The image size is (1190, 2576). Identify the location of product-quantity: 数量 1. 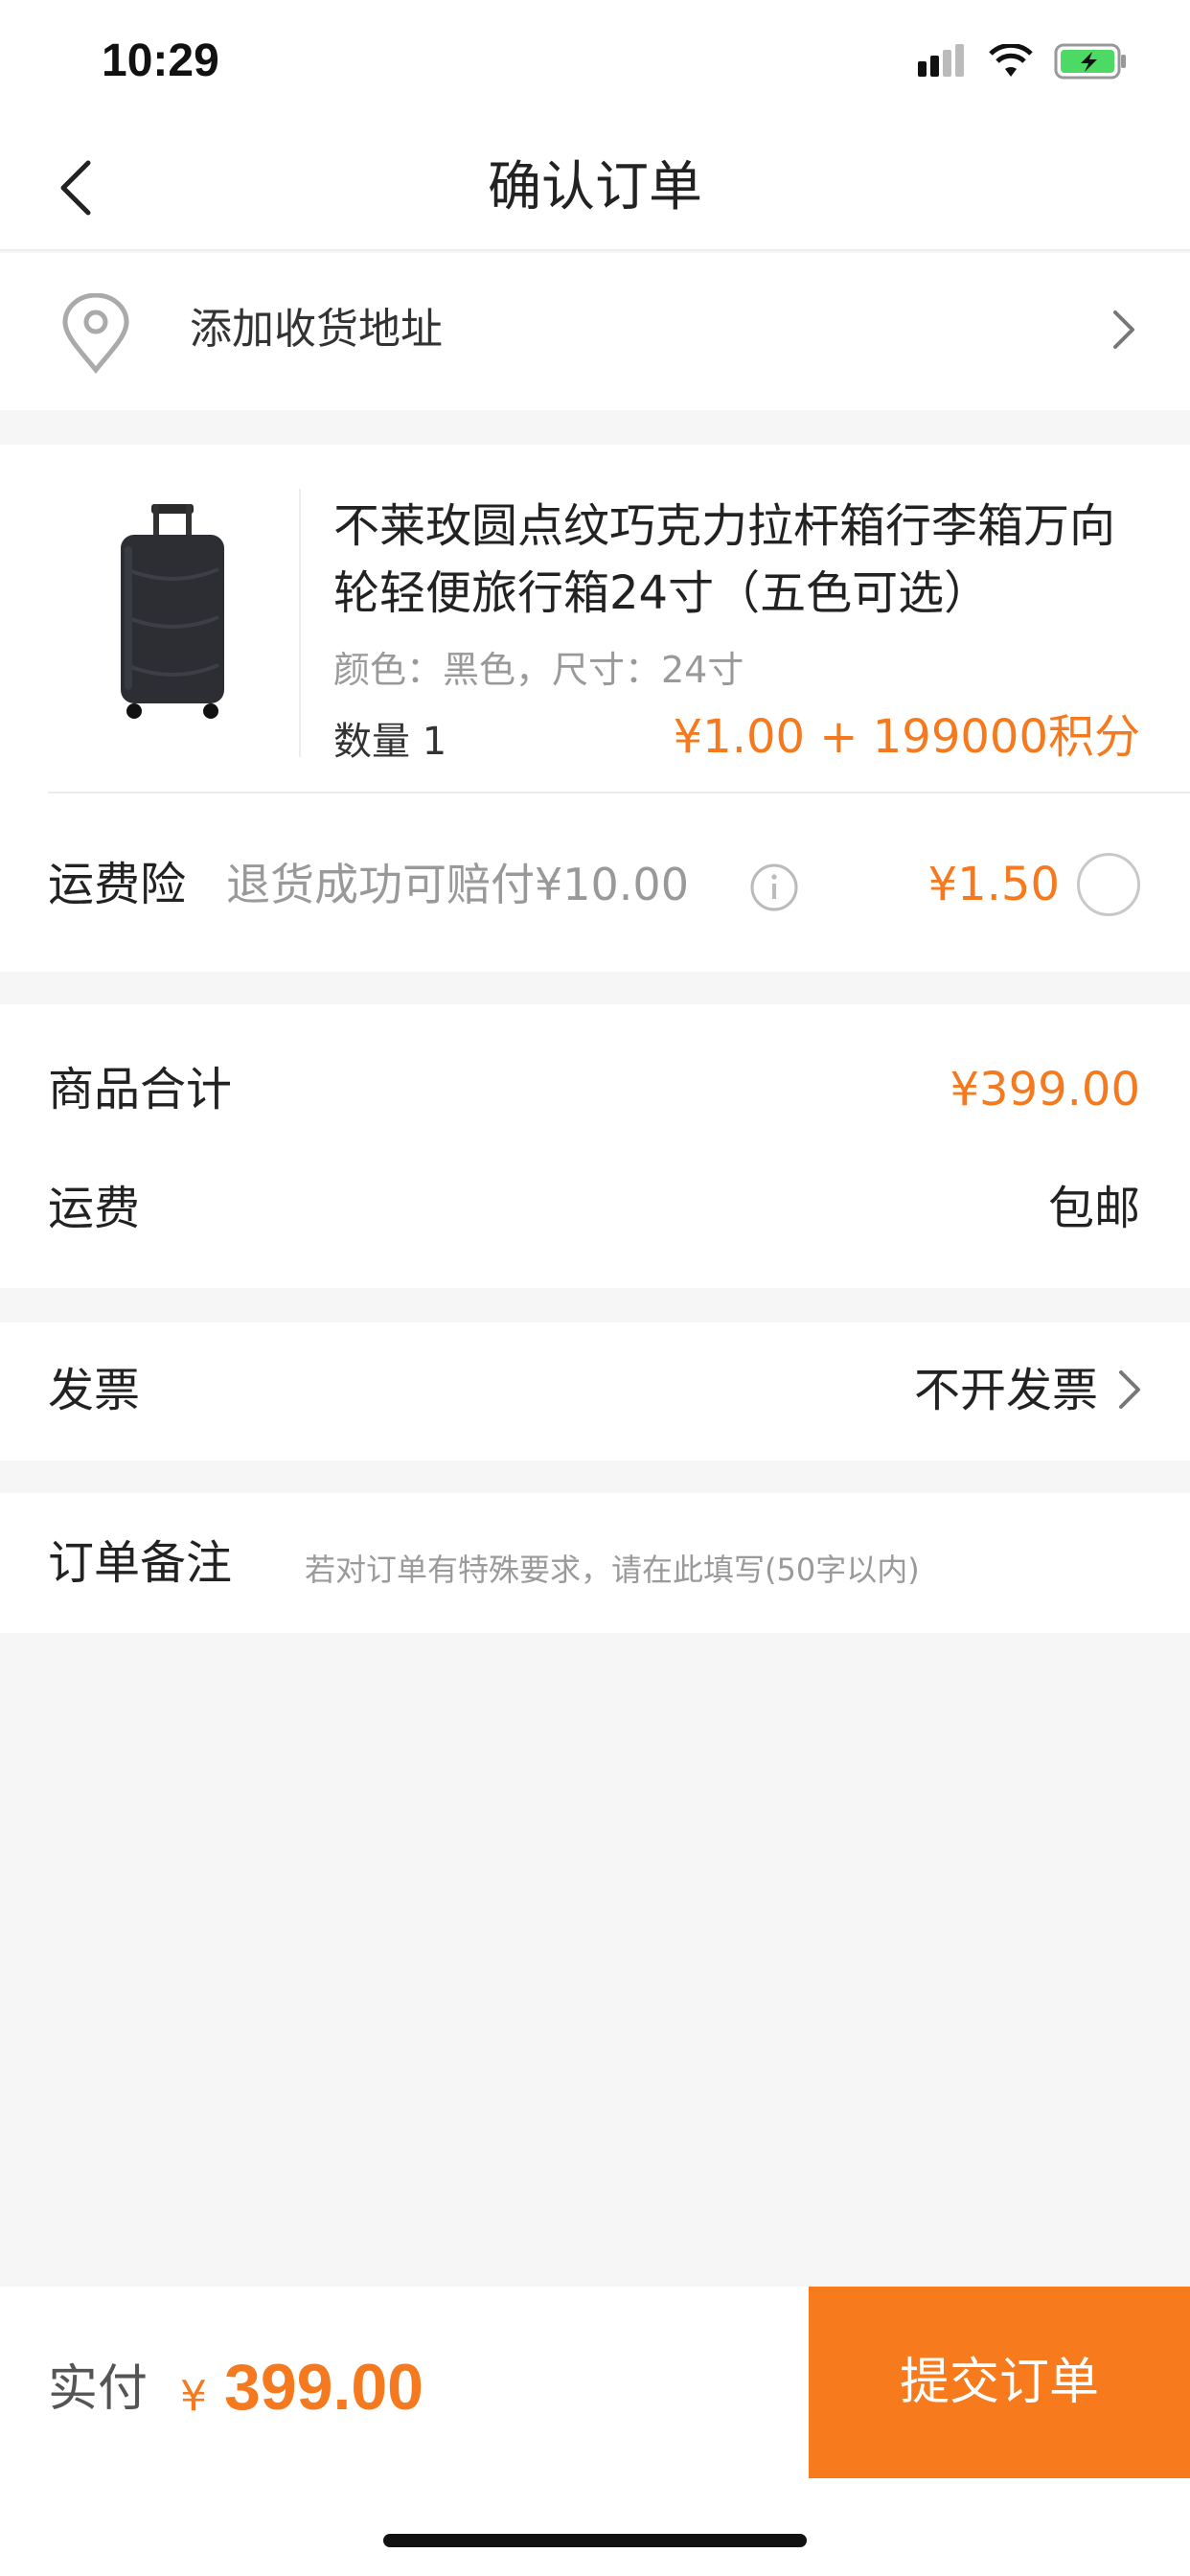
(390, 742).